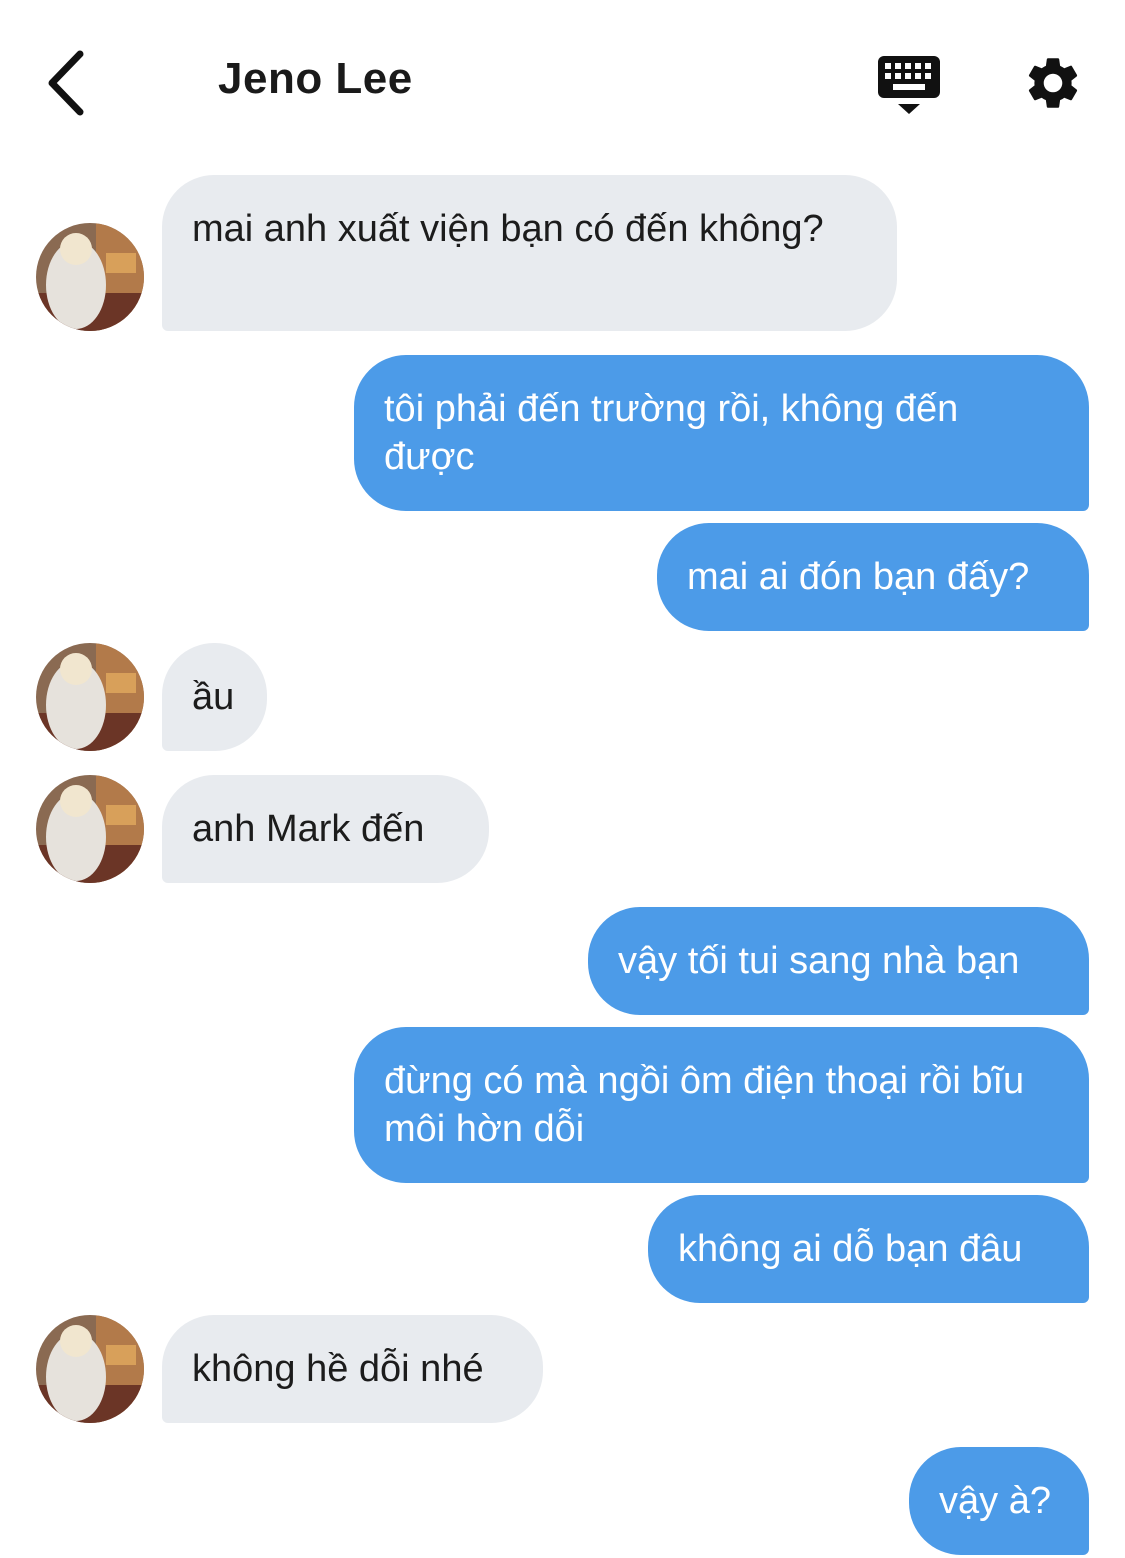  What do you see at coordinates (999, 1501) in the screenshot?
I see `message-bubble-outgoing: vậy à?` at bounding box center [999, 1501].